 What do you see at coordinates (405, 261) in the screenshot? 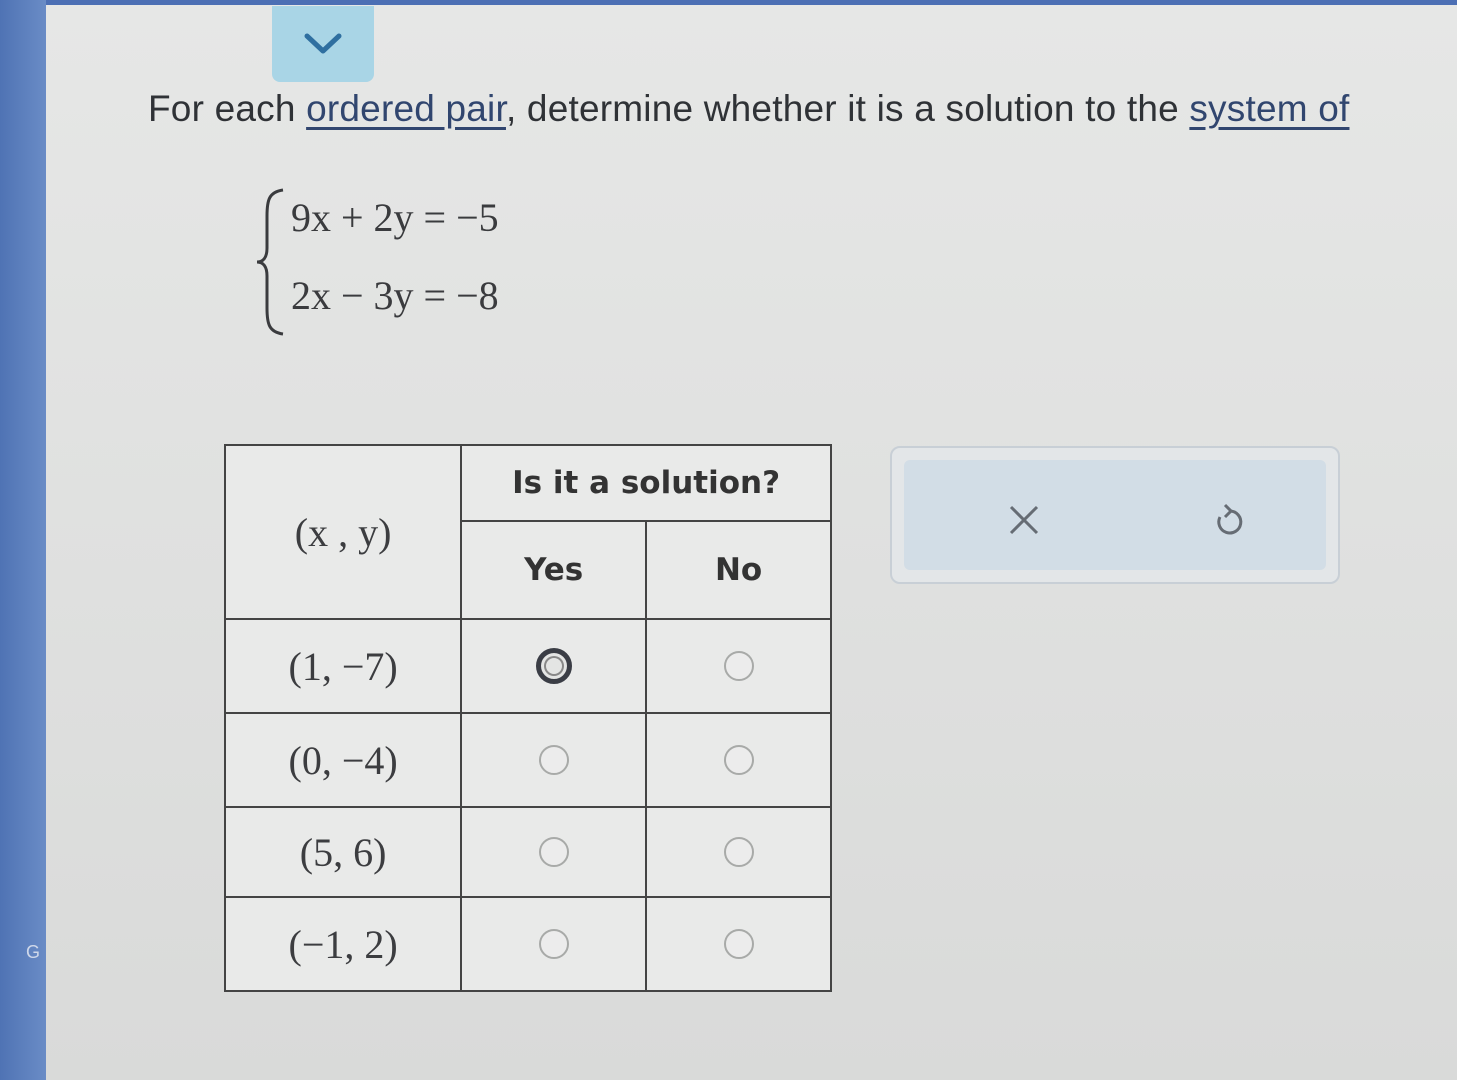
I see `equation-system: 9x + 2y = −5 2x − 3y = −8` at bounding box center [405, 261].